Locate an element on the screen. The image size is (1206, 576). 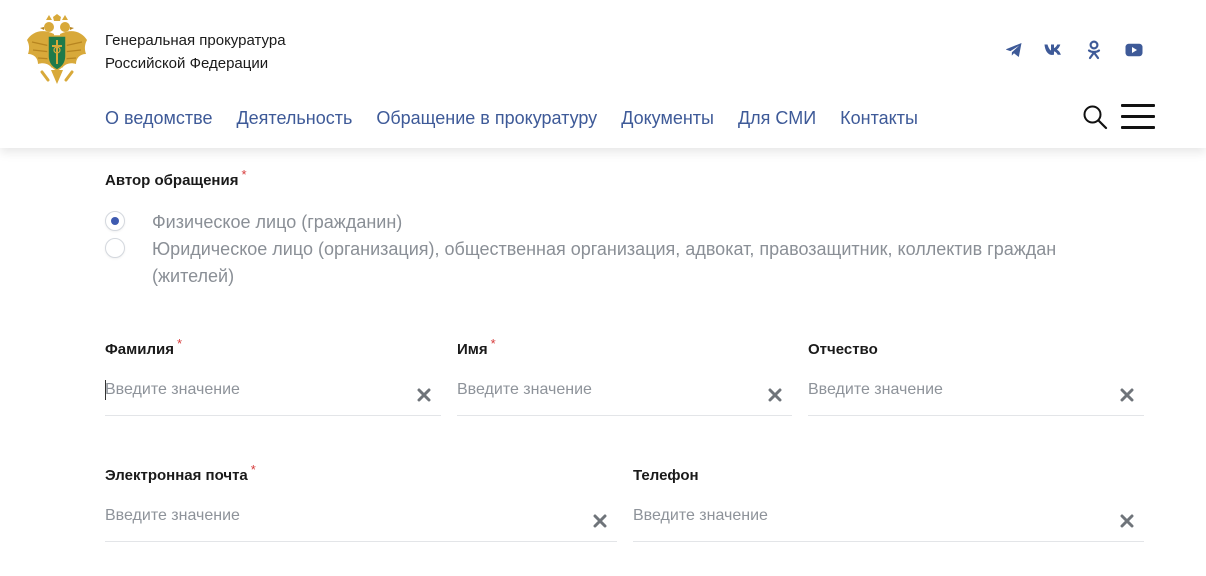
menu-button is located at coordinates (1138, 117).